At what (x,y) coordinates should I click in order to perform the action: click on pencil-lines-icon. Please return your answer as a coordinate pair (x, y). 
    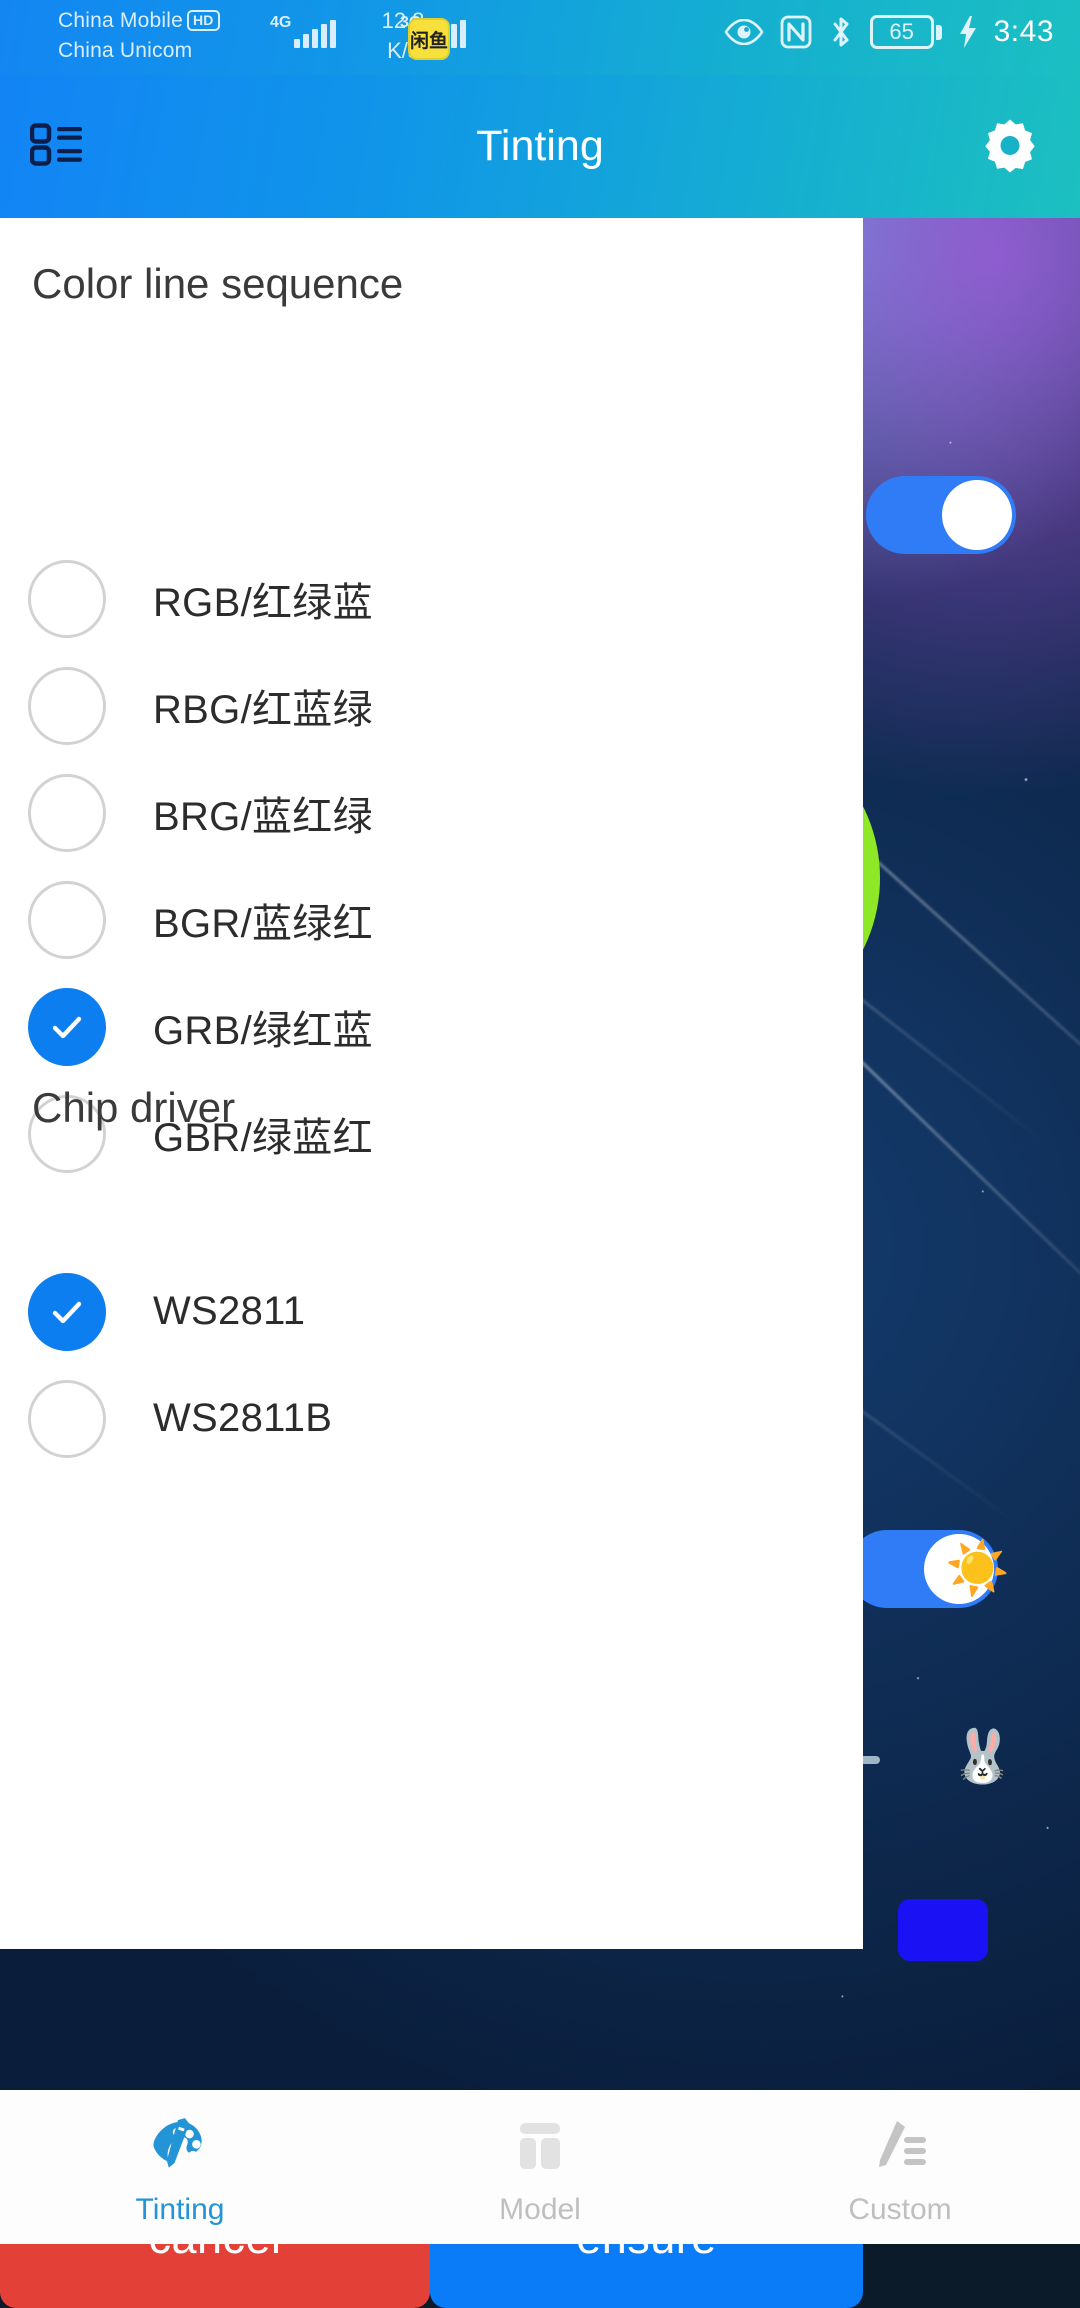
    Looking at the image, I should click on (900, 2146).